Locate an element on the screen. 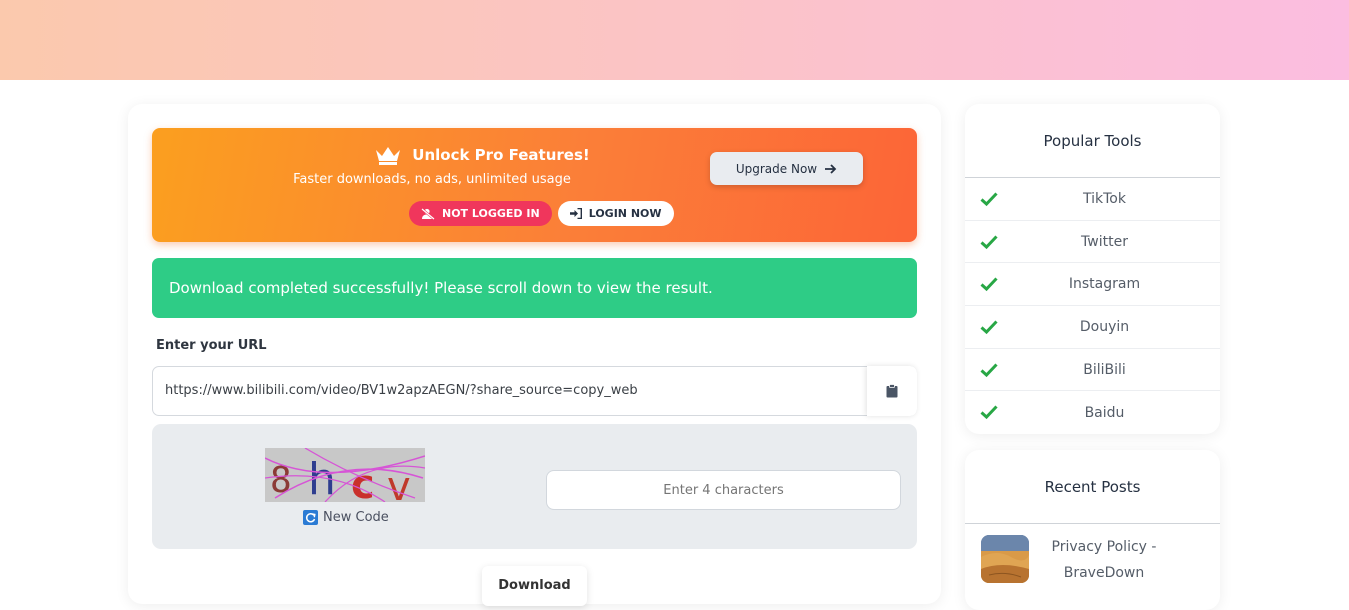 This screenshot has height=610, width=1349. tool-item-twitter: Twitter is located at coordinates (1092, 242).